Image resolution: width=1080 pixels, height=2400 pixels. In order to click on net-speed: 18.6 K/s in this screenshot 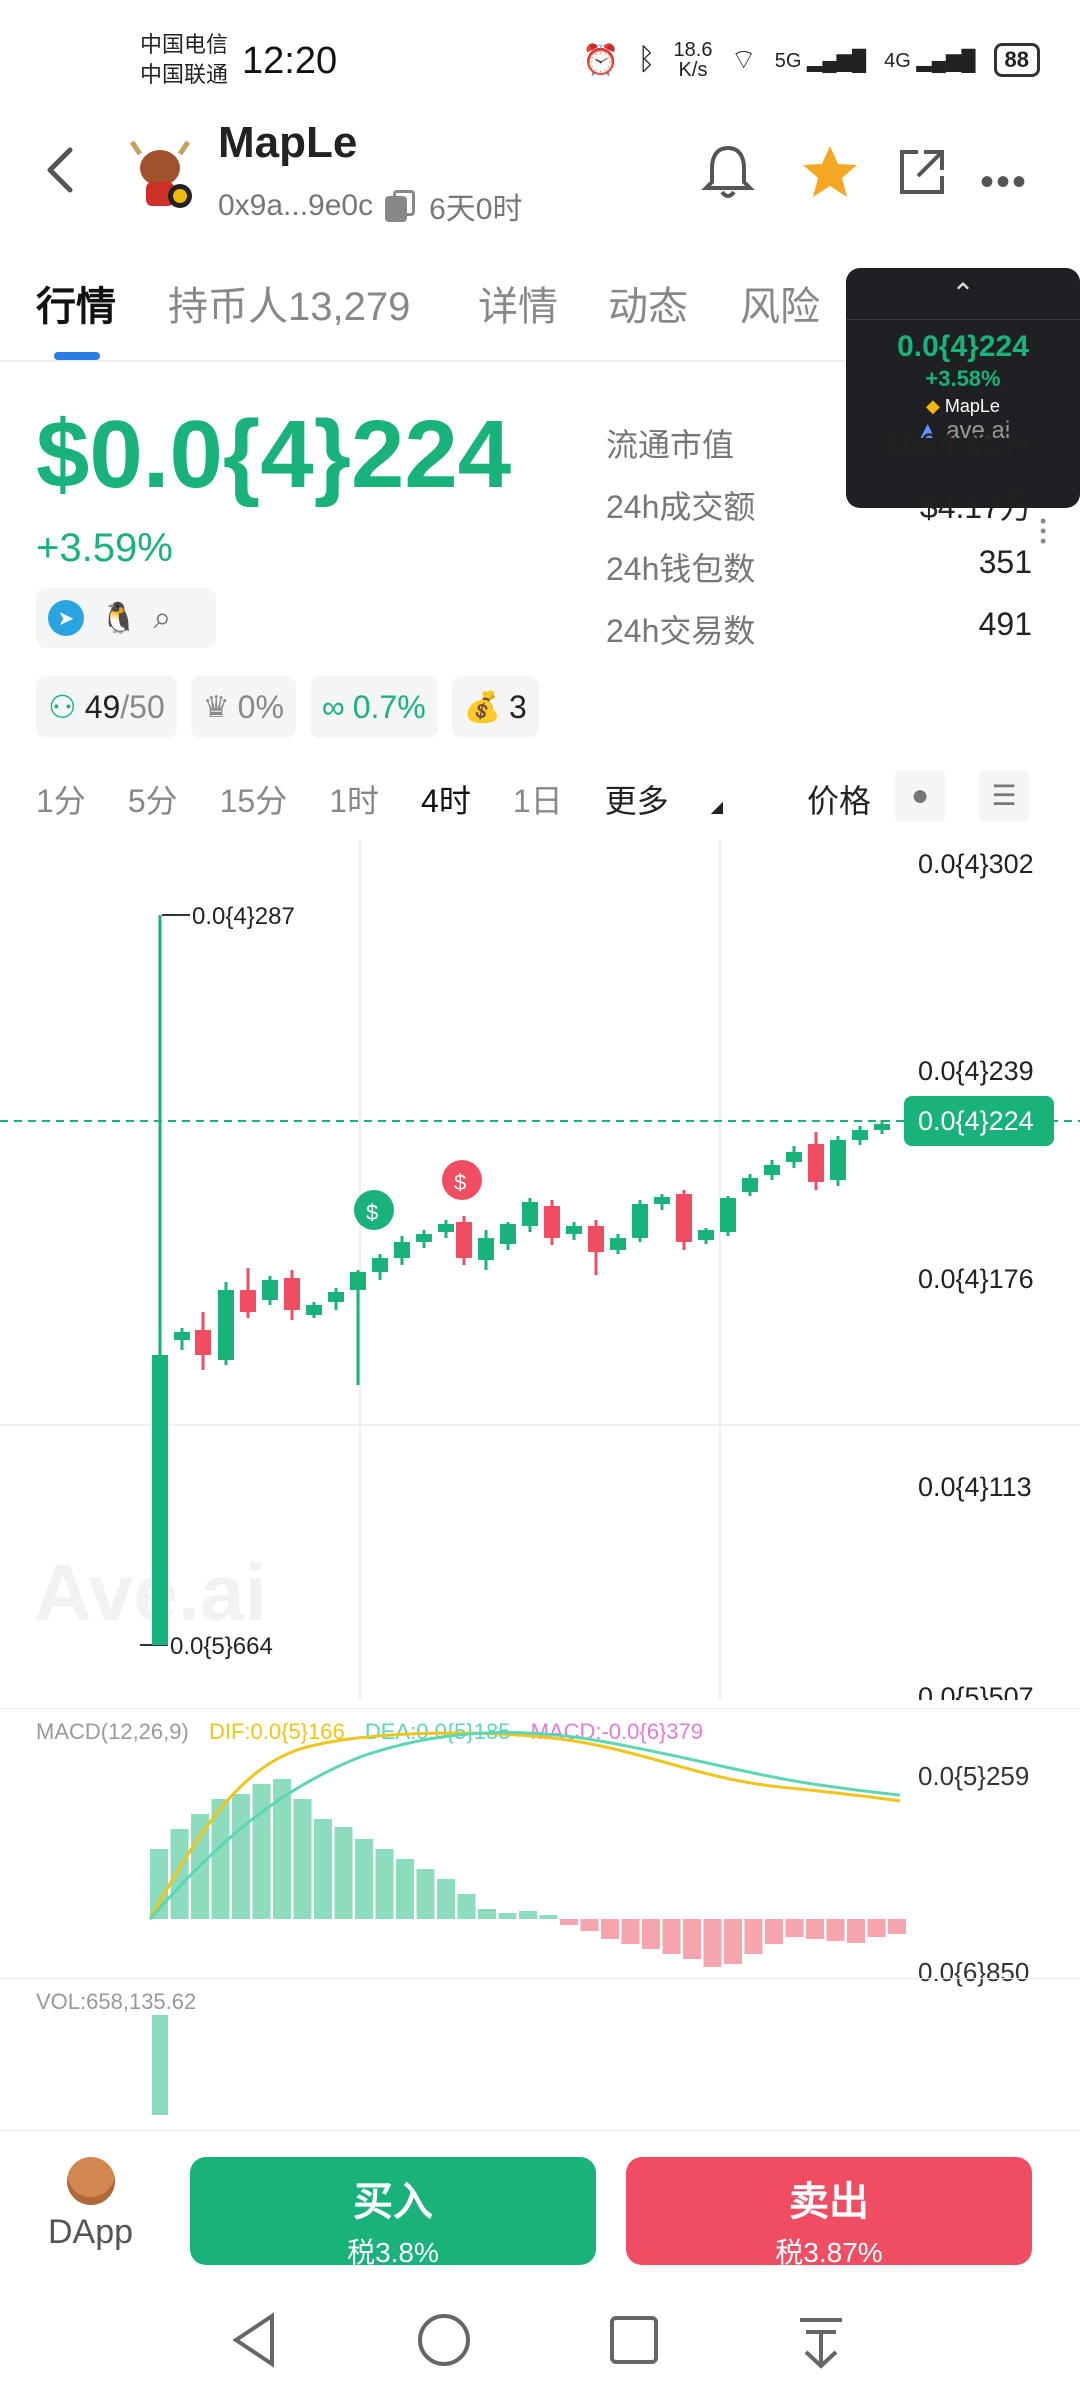, I will do `click(693, 60)`.